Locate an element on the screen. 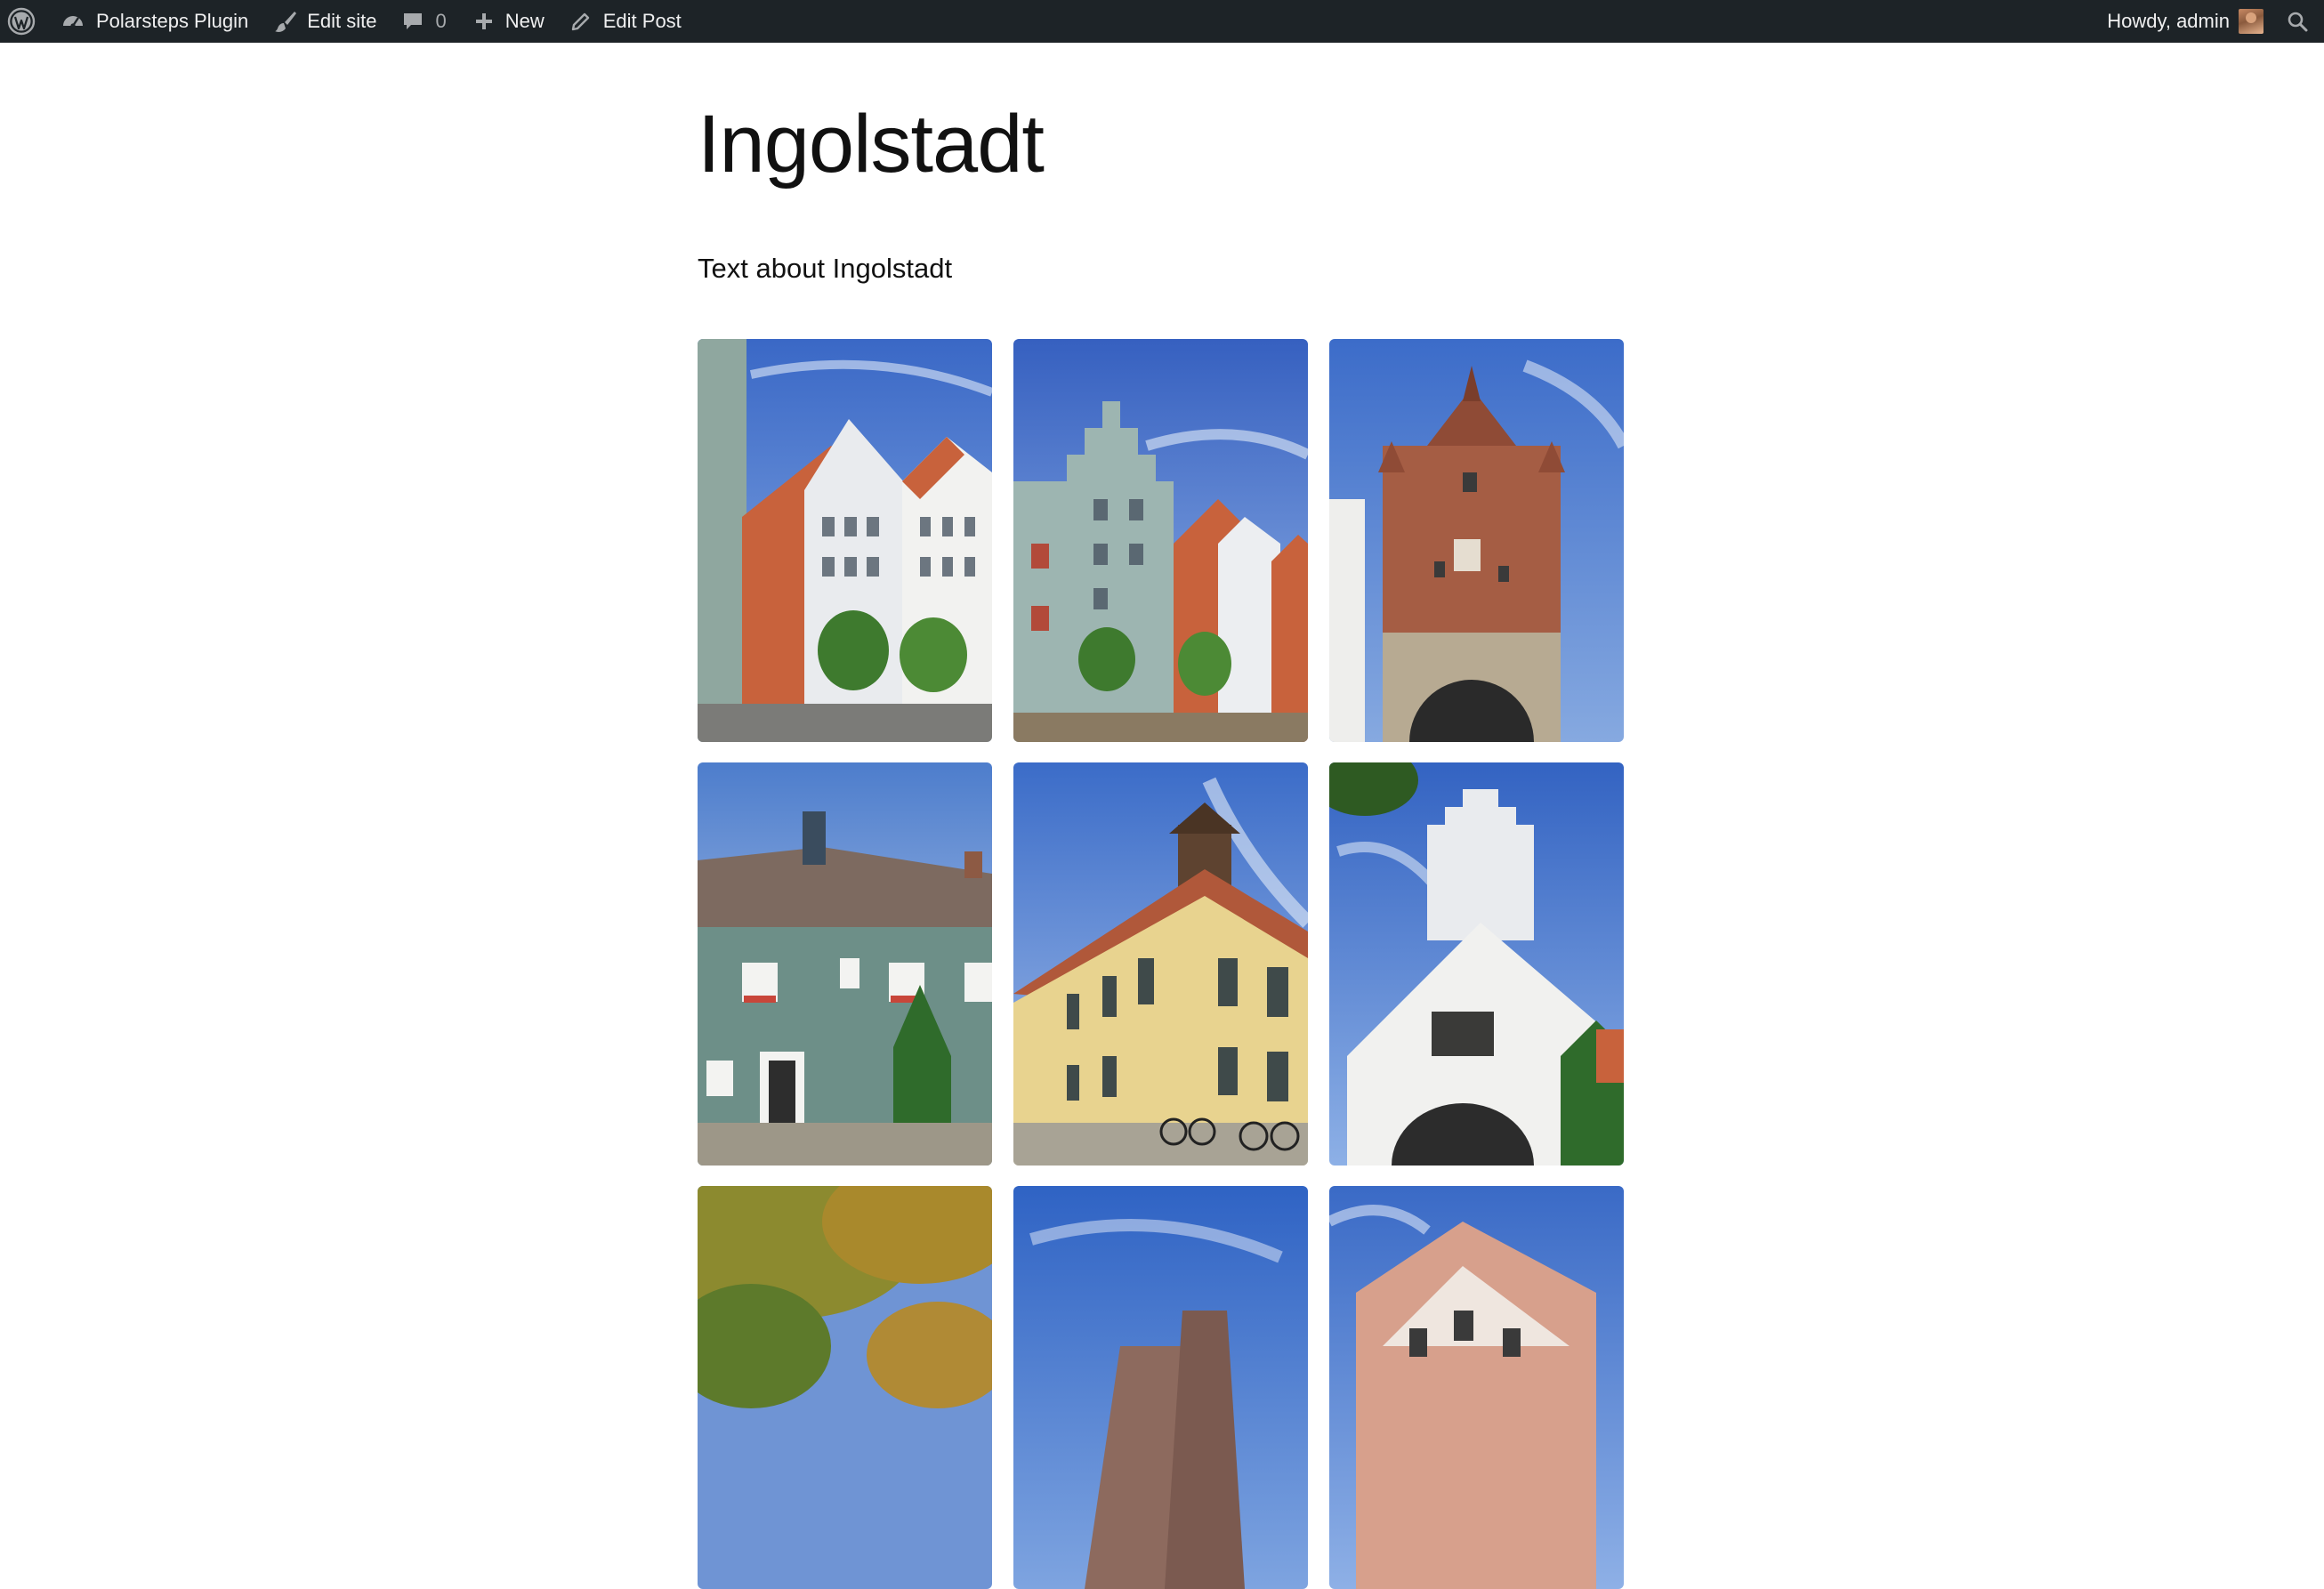 Image resolution: width=2324 pixels, height=1589 pixels. comments-count: 0 is located at coordinates (441, 21).